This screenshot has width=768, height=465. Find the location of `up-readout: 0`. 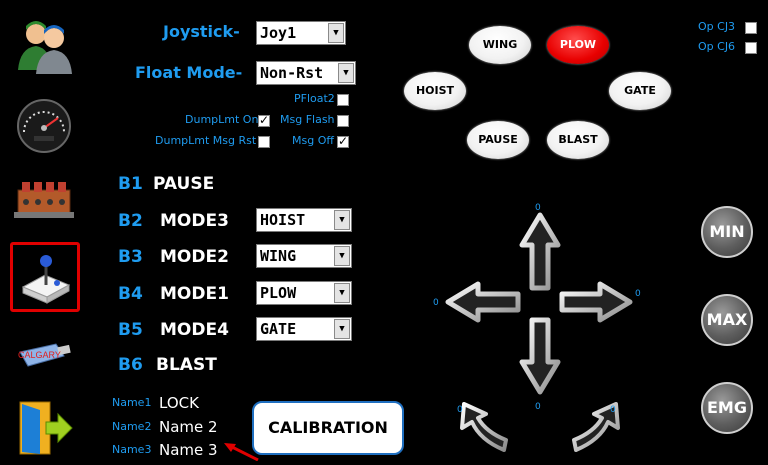

up-readout: 0 is located at coordinates (538, 208).